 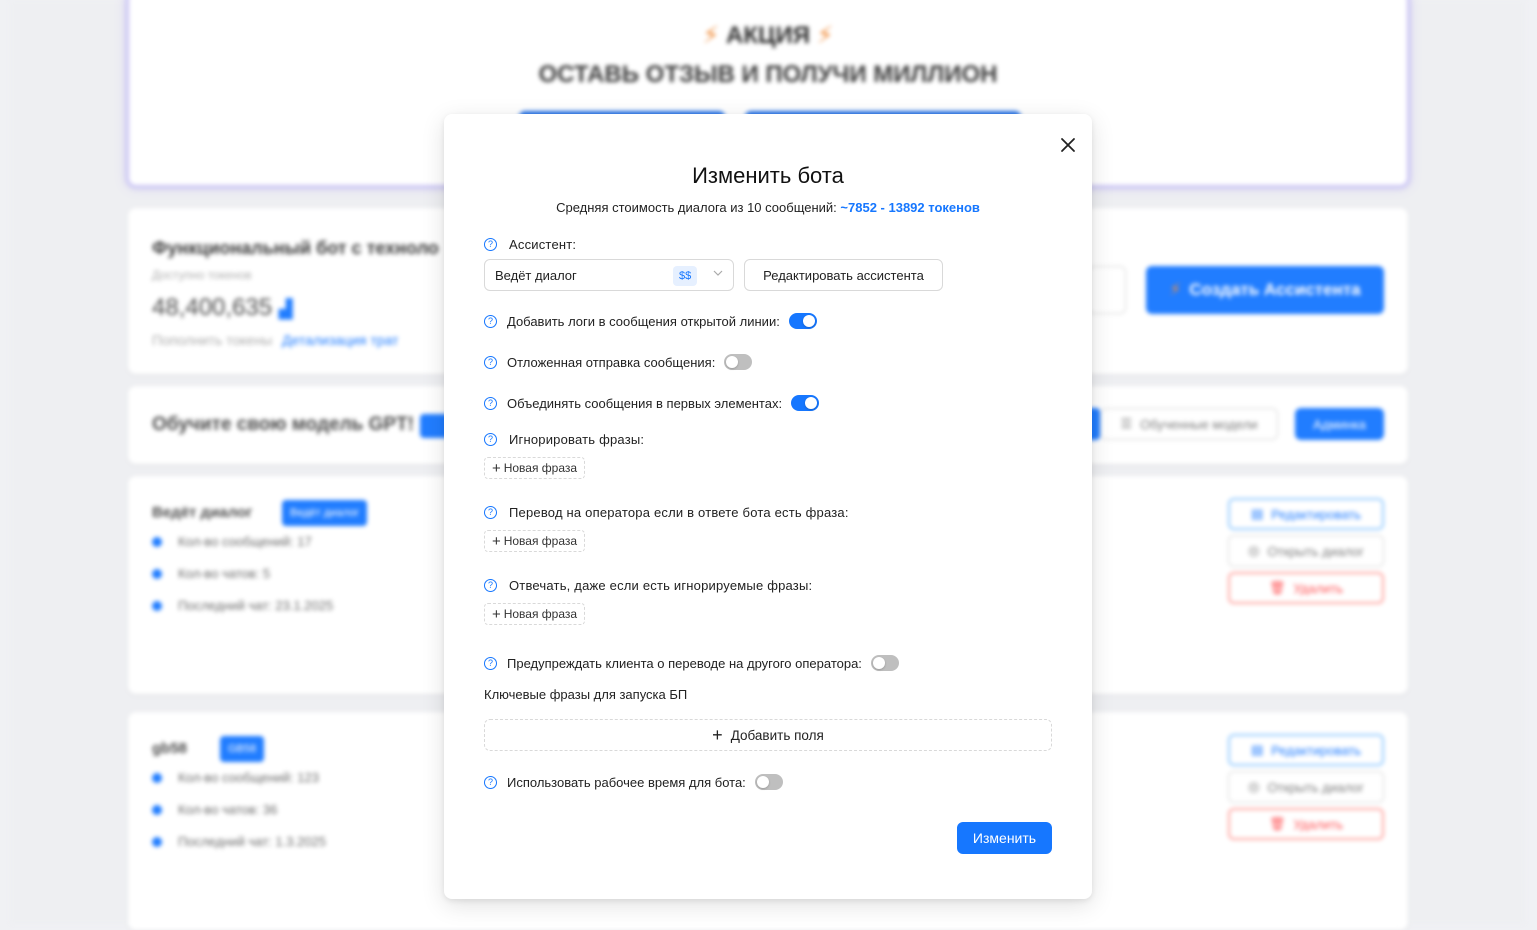 What do you see at coordinates (536, 275) in the screenshot?
I see `assistant-select-value: Ведёт диалог` at bounding box center [536, 275].